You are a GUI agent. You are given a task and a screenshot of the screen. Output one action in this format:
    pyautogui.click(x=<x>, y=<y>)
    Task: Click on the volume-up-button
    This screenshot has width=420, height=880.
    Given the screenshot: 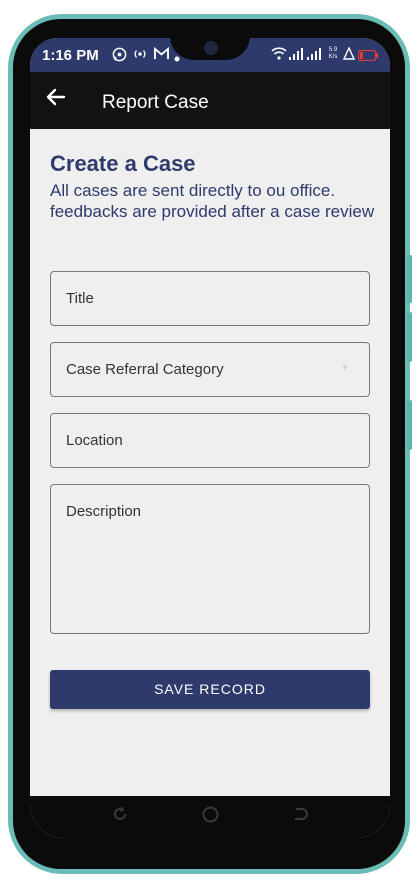 What is the action you would take?
    pyautogui.click(x=409, y=279)
    